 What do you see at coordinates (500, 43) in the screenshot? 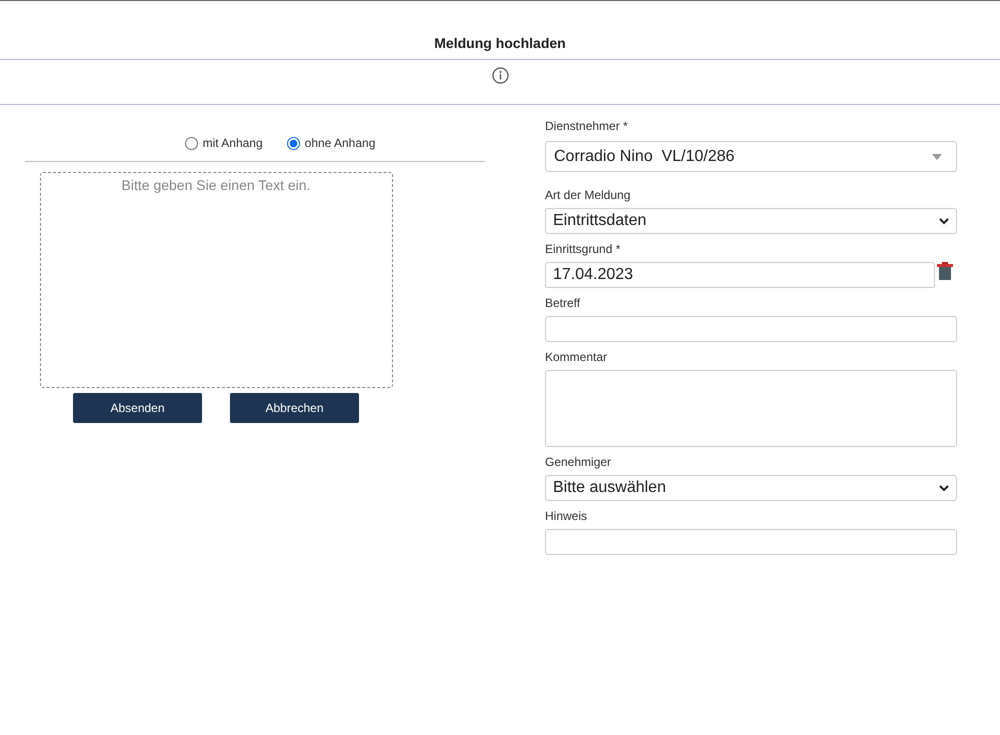
I see `dialog-title: Meldung hochladen` at bounding box center [500, 43].